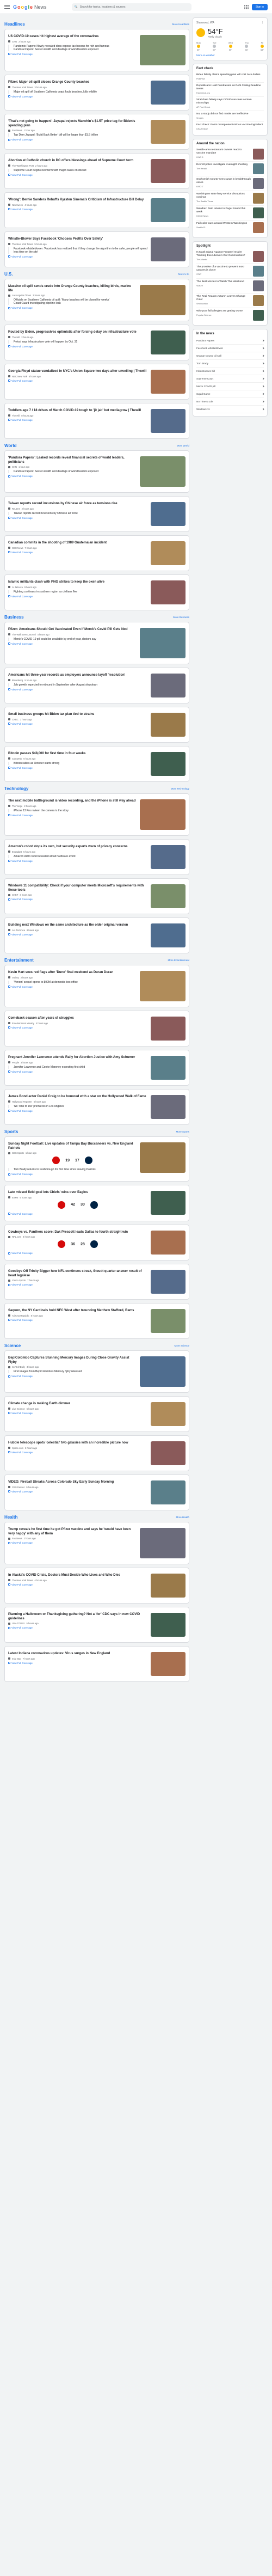 This screenshot has width=272, height=2576. What do you see at coordinates (178, 960) in the screenshot?
I see `more-section-link: More Entertainment` at bounding box center [178, 960].